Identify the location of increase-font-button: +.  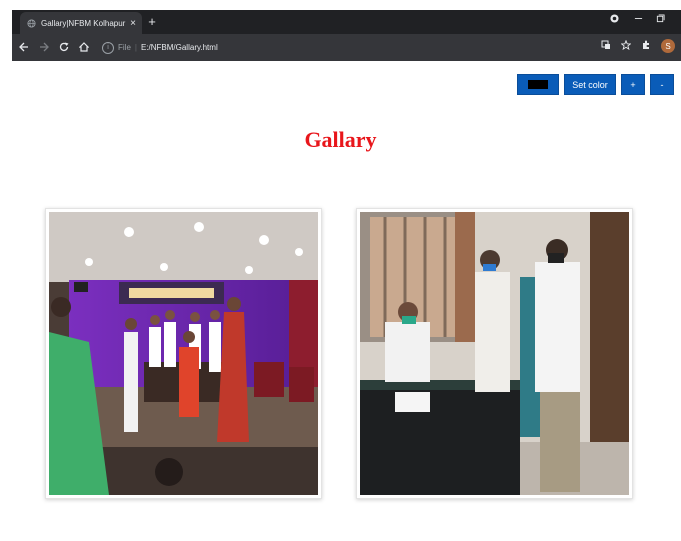
(633, 84).